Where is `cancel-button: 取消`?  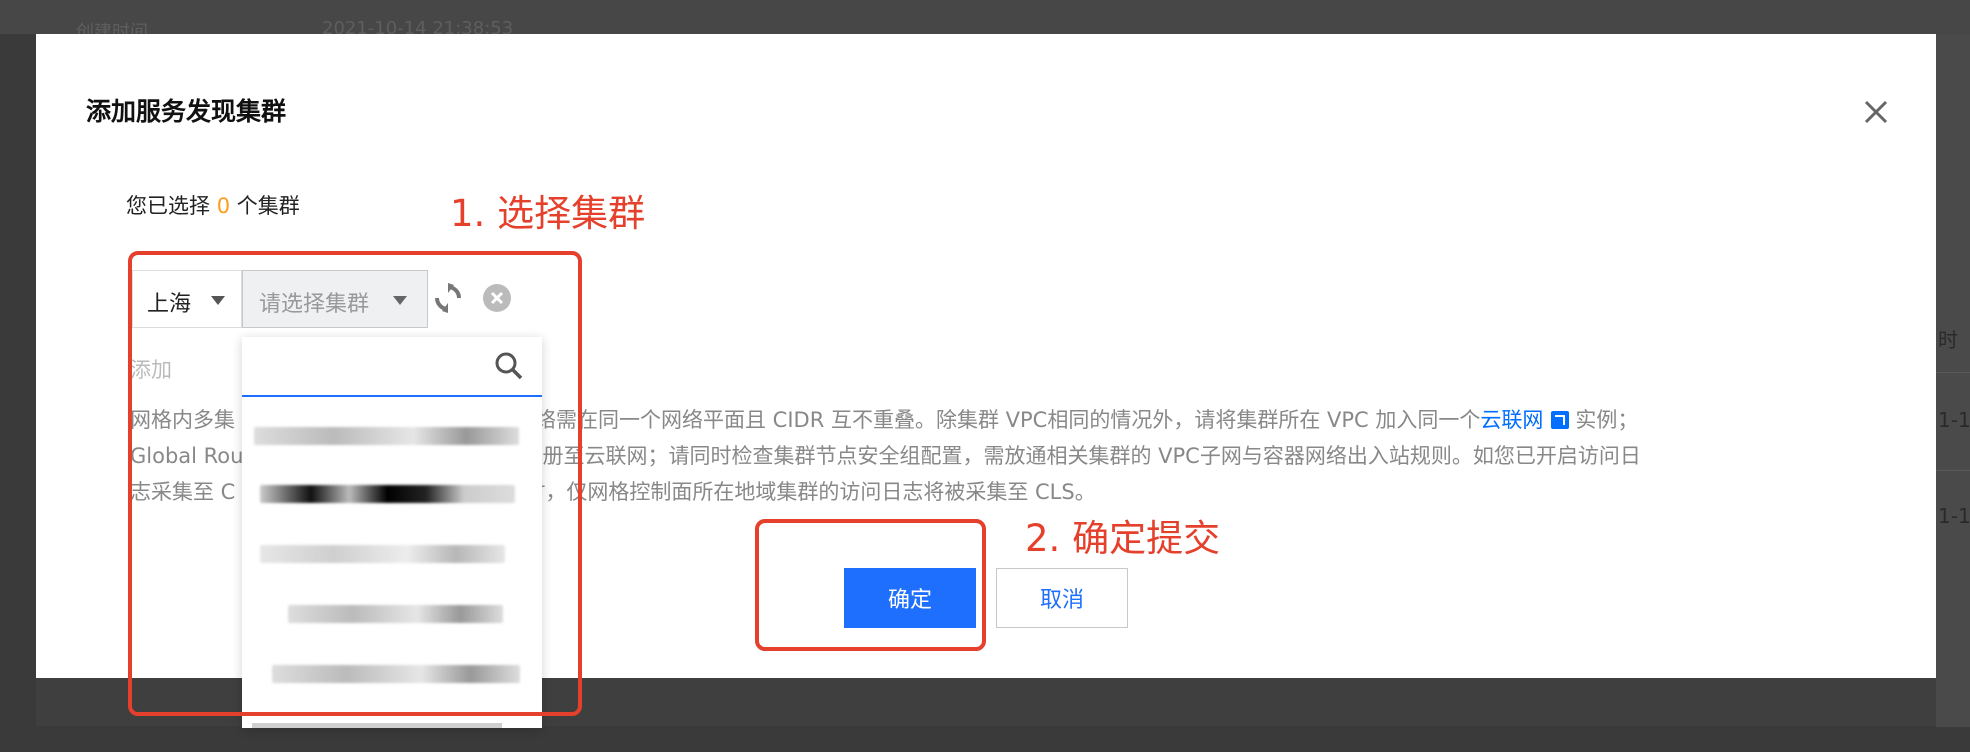 cancel-button: 取消 is located at coordinates (1062, 598).